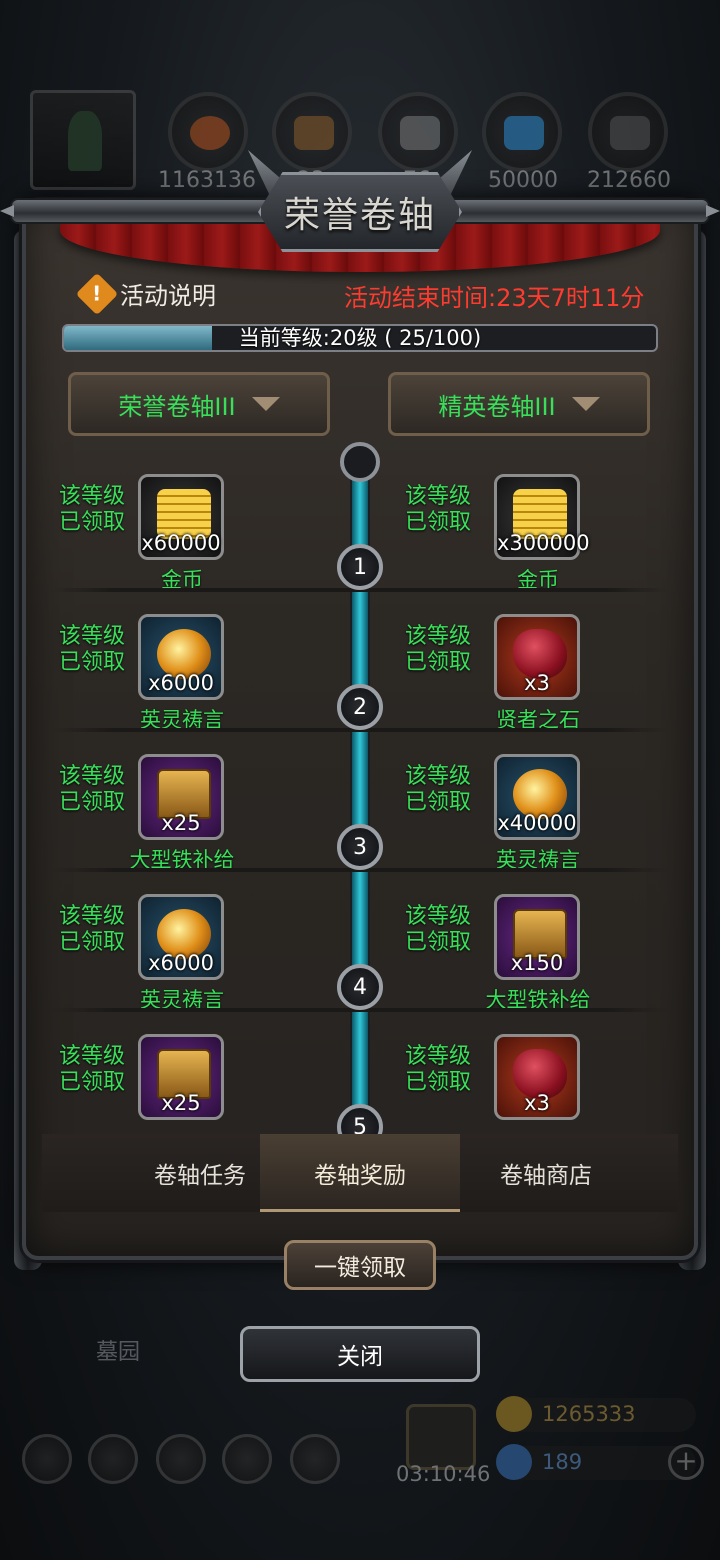  I want to click on ranking-icon, so click(181, 1459).